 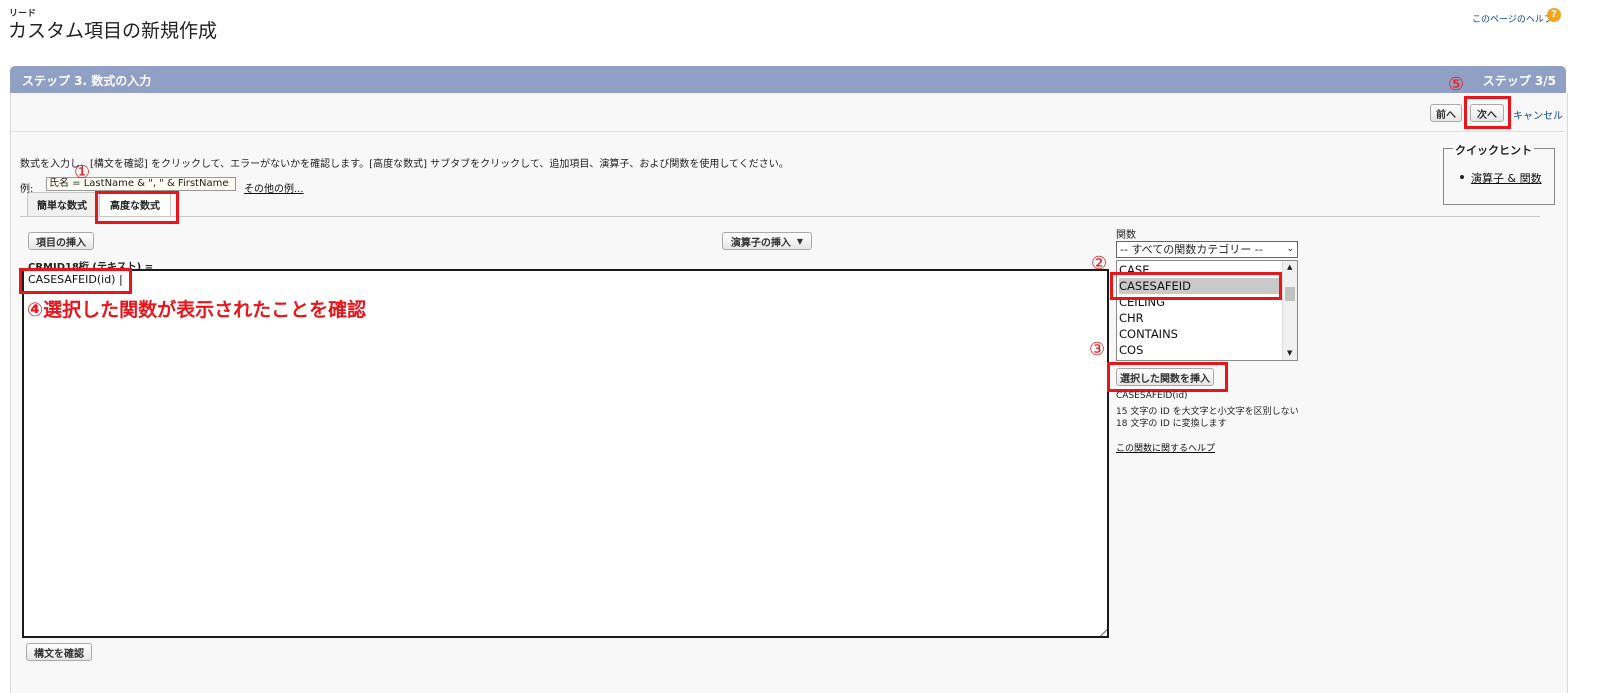 I want to click on function-item-cos: COS, so click(x=1200, y=350).